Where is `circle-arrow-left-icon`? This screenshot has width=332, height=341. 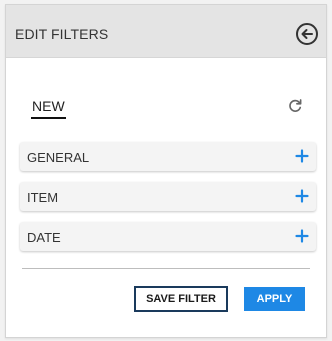
circle-arrow-left-icon is located at coordinates (307, 34).